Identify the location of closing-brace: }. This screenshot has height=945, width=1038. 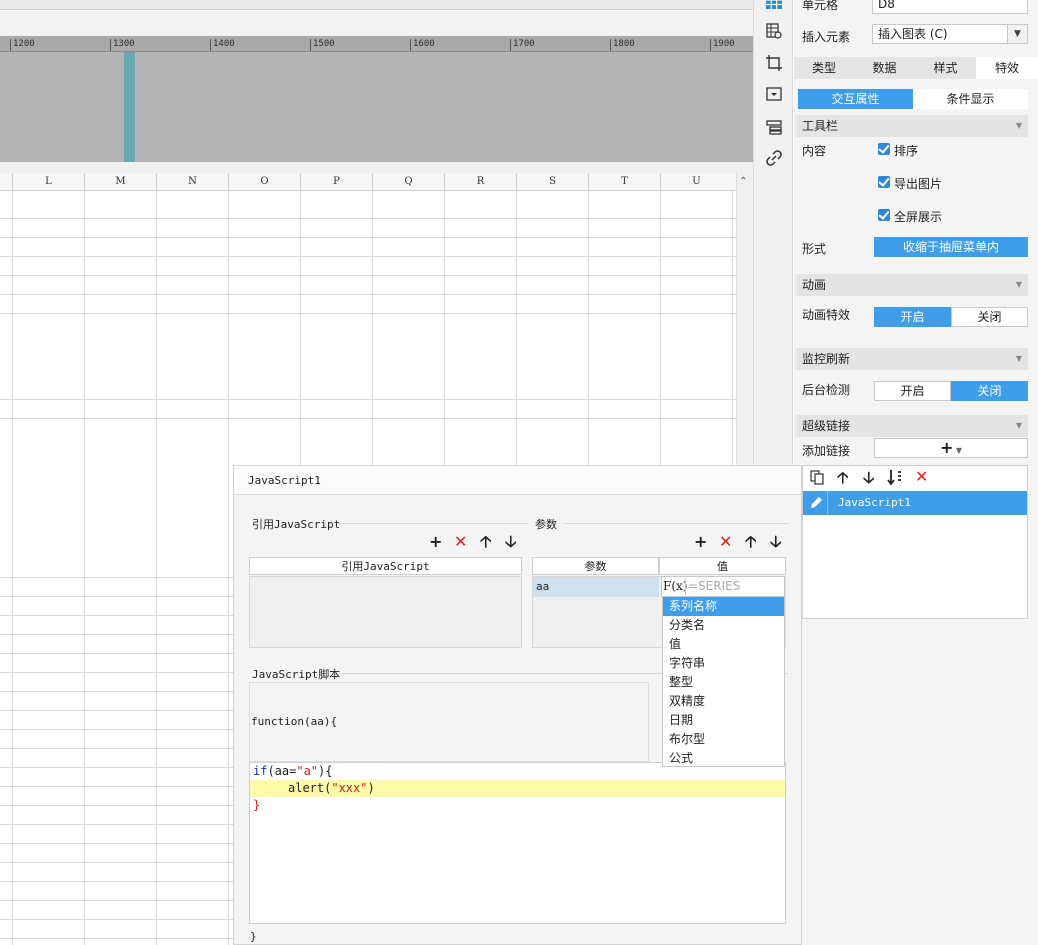
(253, 936).